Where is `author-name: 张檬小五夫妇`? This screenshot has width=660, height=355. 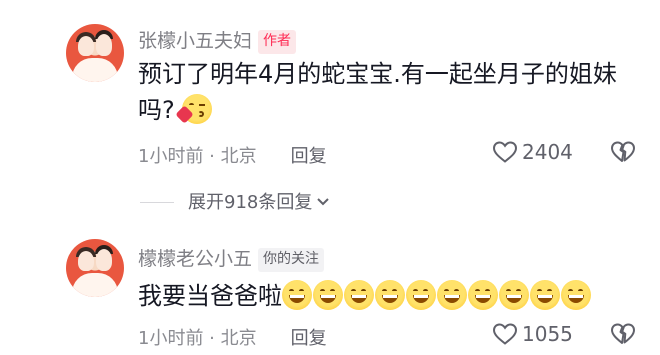 author-name: 张檬小五夫妇 is located at coordinates (195, 41).